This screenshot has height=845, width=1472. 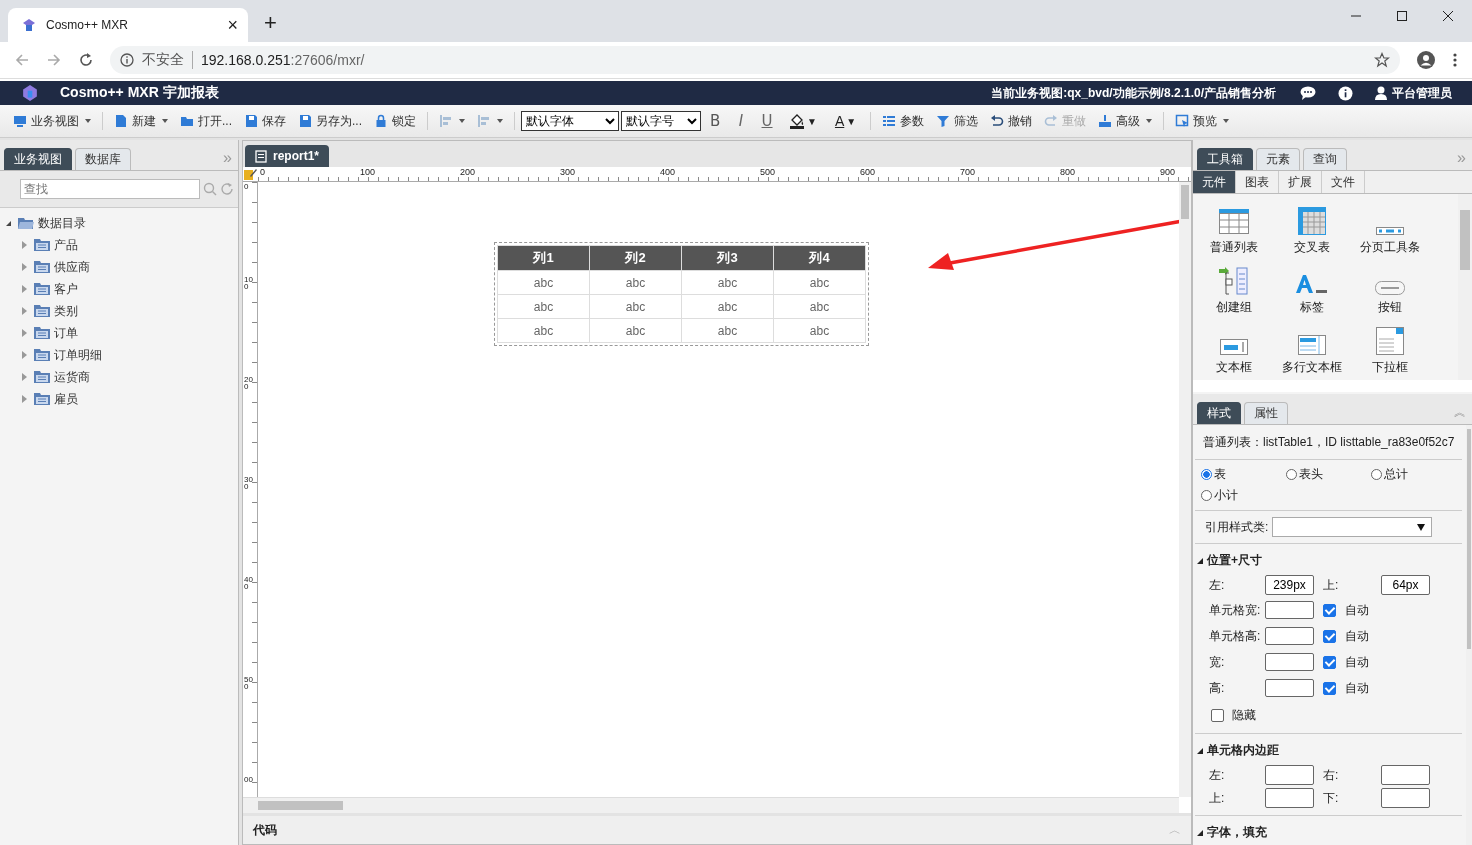 What do you see at coordinates (1312, 228) in the screenshot?
I see `toolbox-item: 交叉表` at bounding box center [1312, 228].